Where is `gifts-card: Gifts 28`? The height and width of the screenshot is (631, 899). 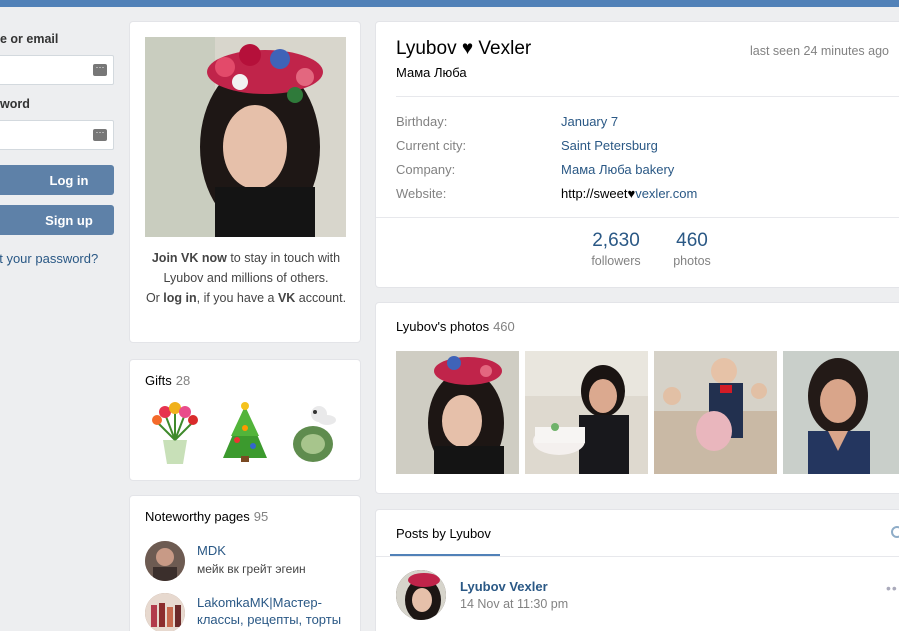
gifts-card: Gifts 28 is located at coordinates (245, 420).